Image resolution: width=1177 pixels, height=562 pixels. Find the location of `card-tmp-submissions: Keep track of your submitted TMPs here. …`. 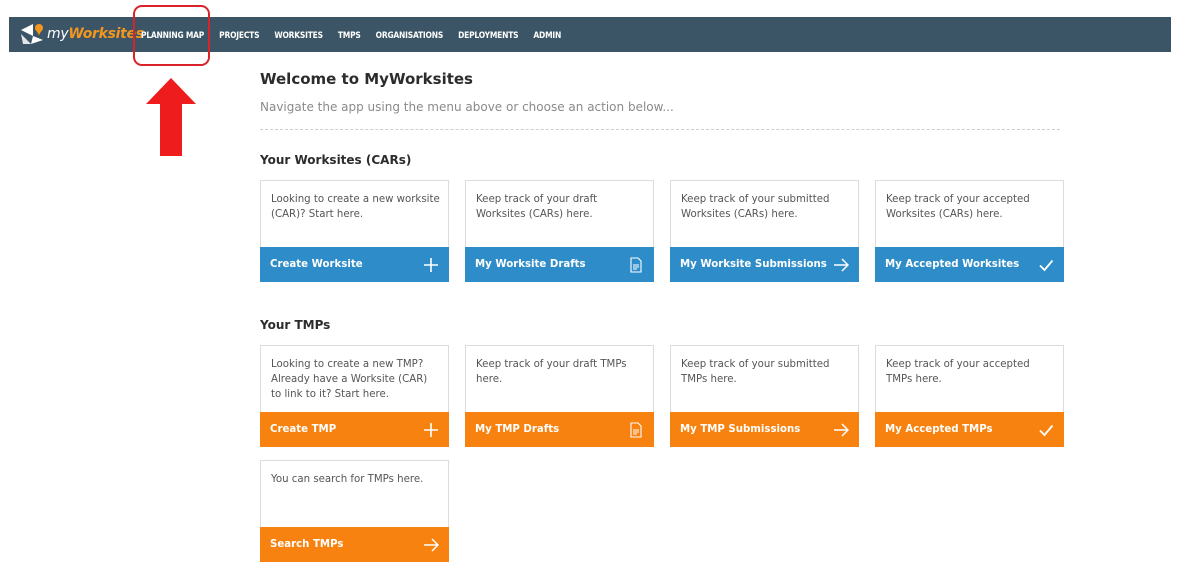

card-tmp-submissions: Keep track of your submitted TMPs here. … is located at coordinates (764, 396).